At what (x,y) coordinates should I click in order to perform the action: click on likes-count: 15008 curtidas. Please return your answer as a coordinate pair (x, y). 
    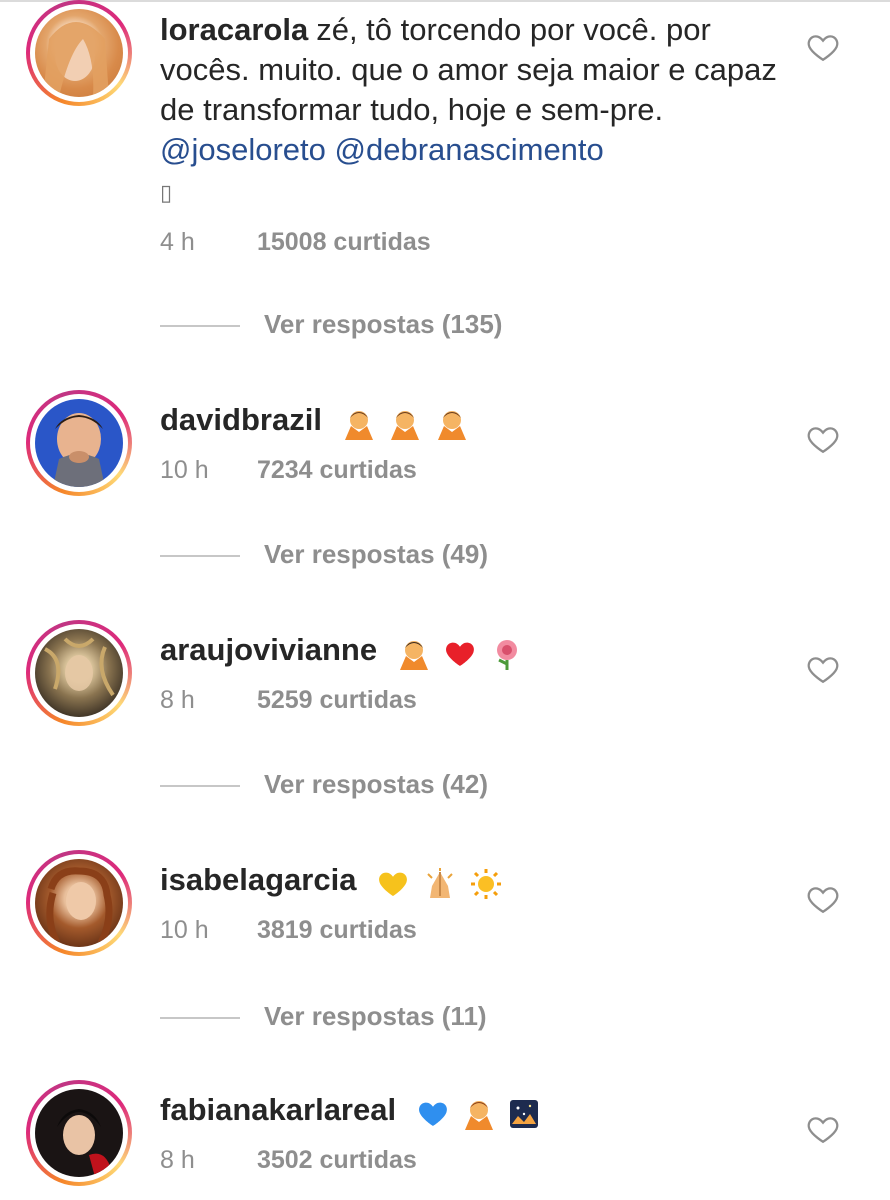
    Looking at the image, I should click on (344, 242).